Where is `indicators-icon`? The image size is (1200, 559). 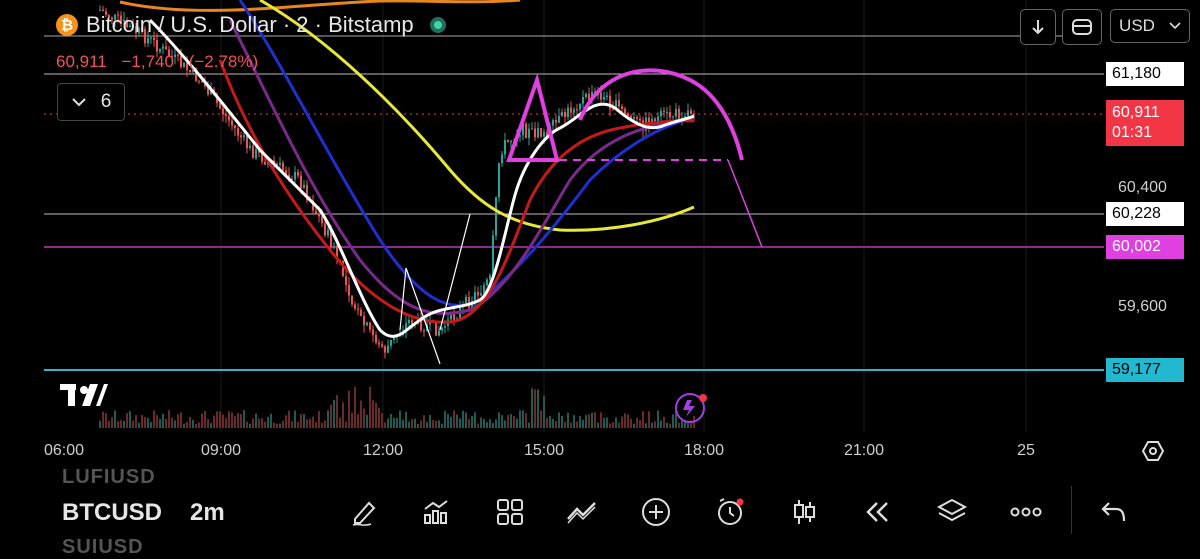 indicators-icon is located at coordinates (436, 512).